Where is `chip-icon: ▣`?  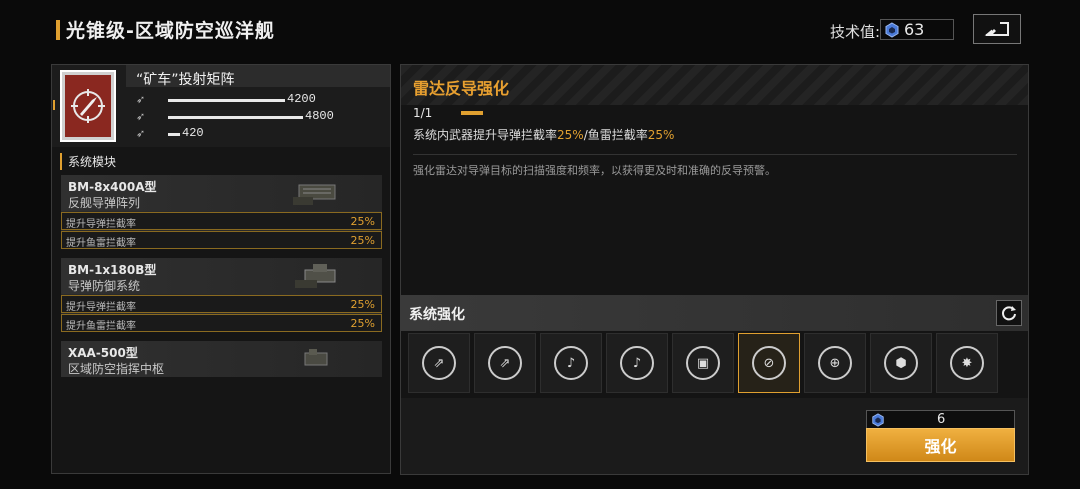
chip-icon: ▣ is located at coordinates (703, 363).